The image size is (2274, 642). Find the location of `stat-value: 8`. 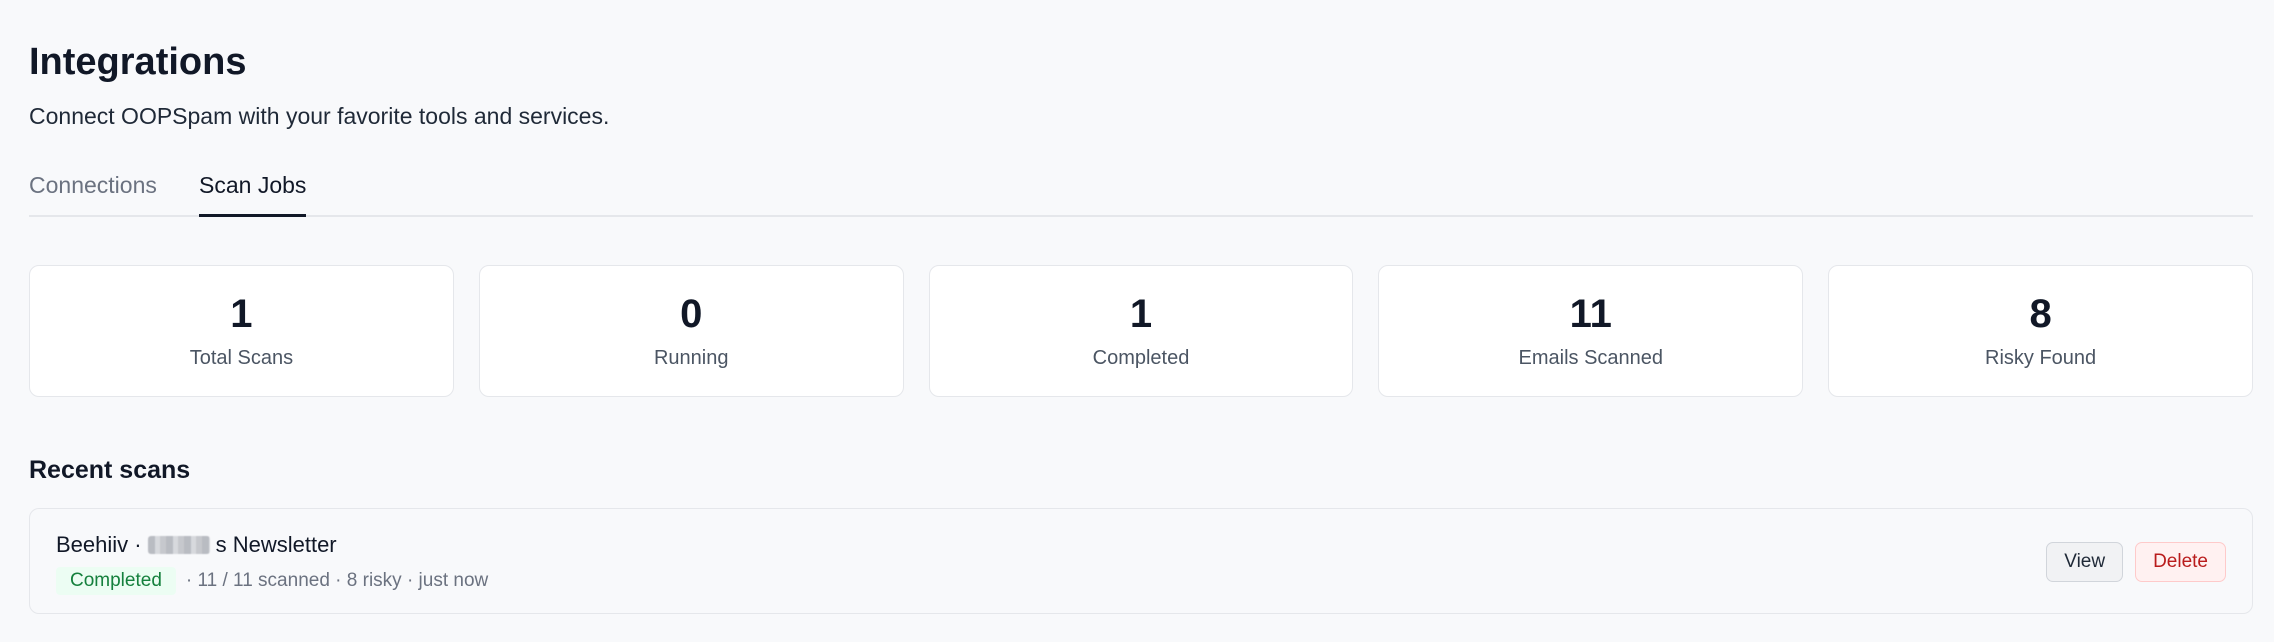

stat-value: 8 is located at coordinates (2040, 314).